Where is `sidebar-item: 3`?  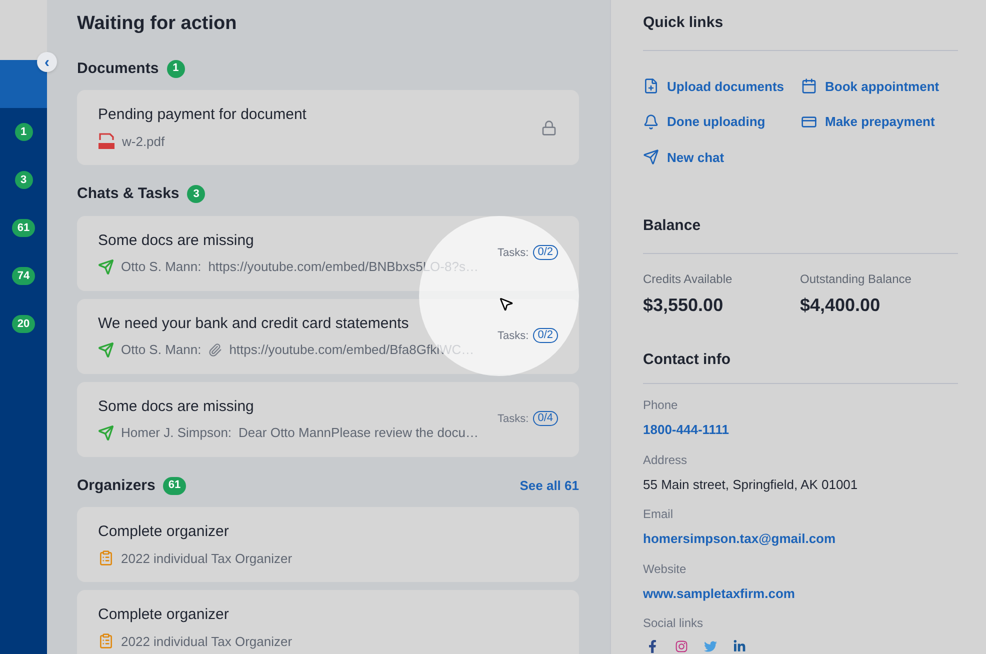 sidebar-item: 3 is located at coordinates (23, 180).